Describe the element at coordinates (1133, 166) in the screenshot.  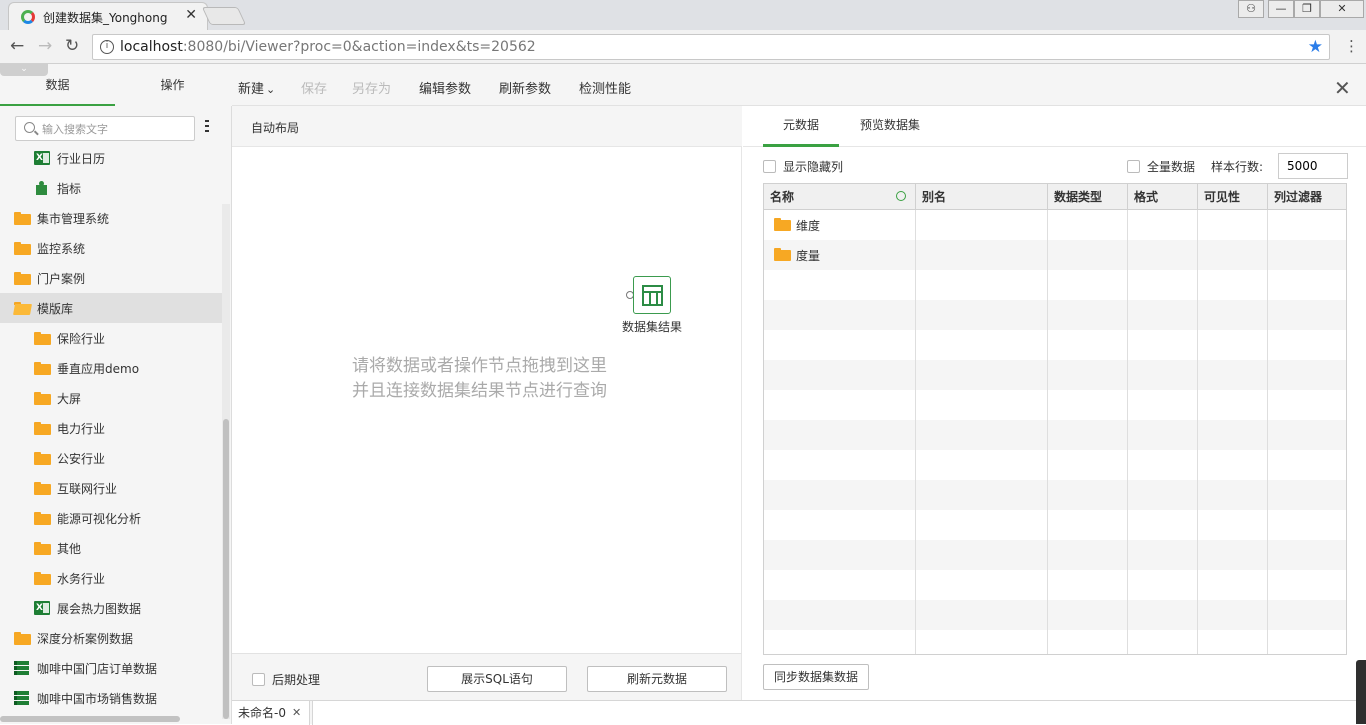
I see `all-data-checkbox` at that location.